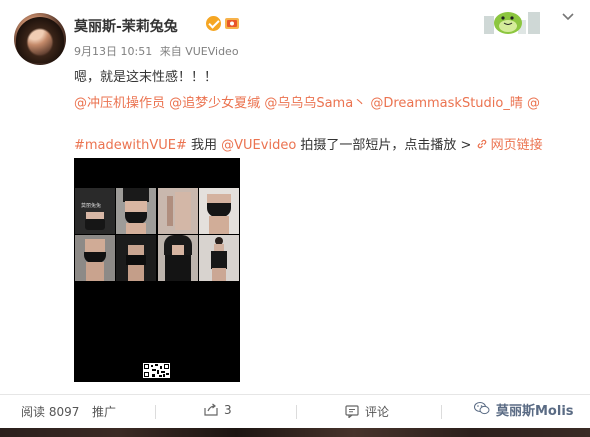  What do you see at coordinates (377, 412) in the screenshot?
I see `comment-label: 评论` at bounding box center [377, 412].